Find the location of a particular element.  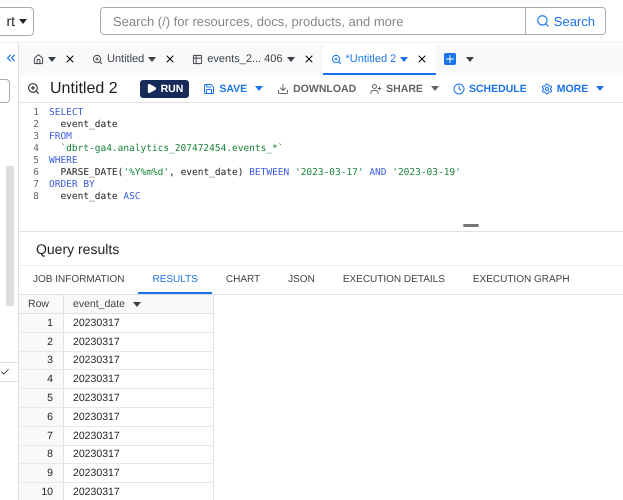

results-tab: JOB INFORMATION is located at coordinates (78, 280).